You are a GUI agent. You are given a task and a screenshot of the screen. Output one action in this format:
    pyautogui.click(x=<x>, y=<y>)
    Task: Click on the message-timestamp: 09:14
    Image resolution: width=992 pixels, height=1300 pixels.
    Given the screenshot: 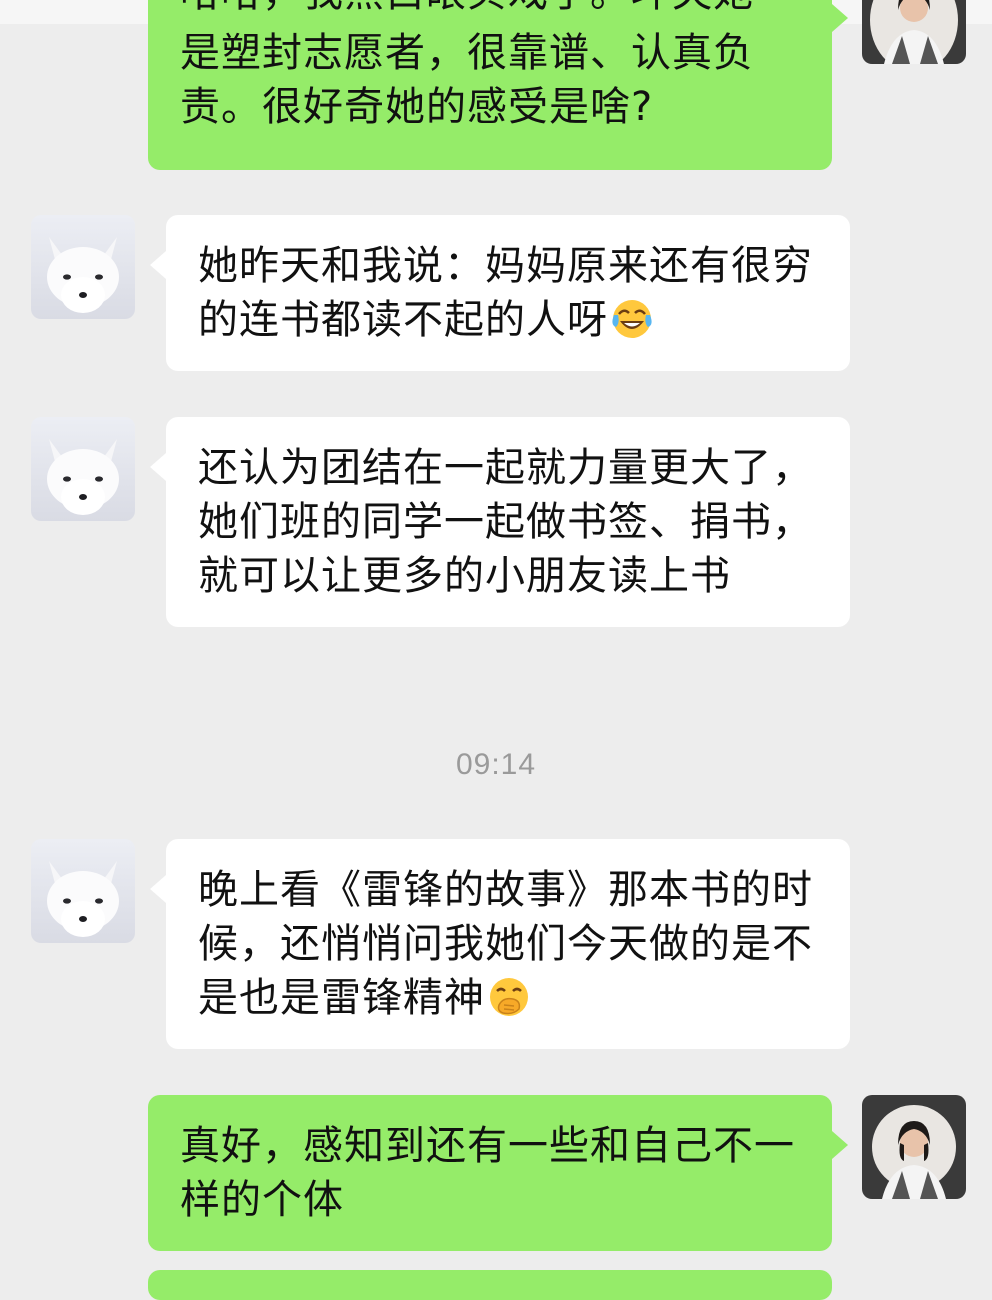 What is the action you would take?
    pyautogui.click(x=496, y=764)
    